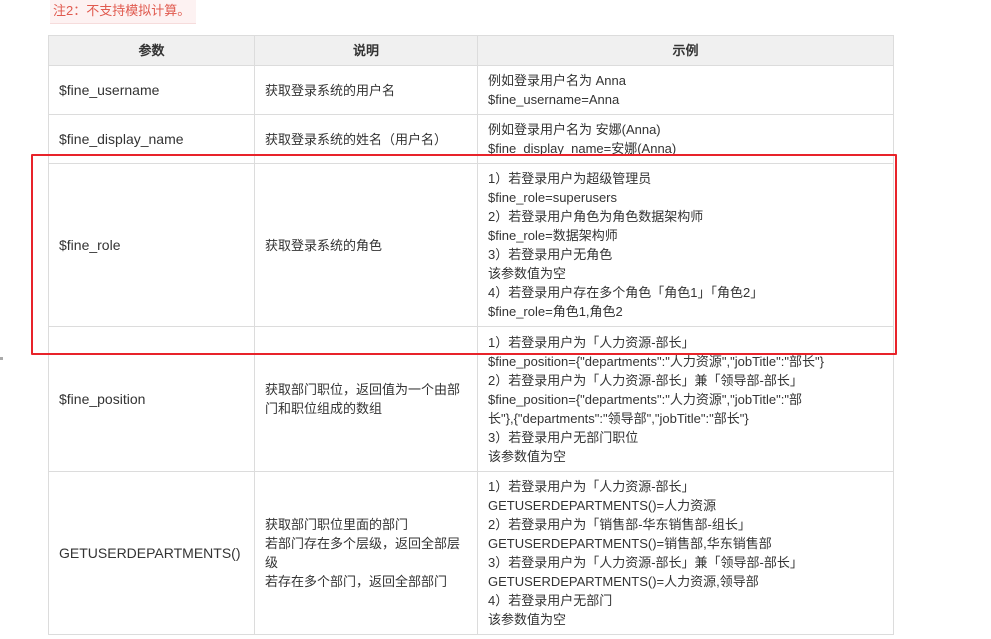  Describe the element at coordinates (550, 254) in the screenshot. I see `example-line: 3）若登录用户无角色` at that location.